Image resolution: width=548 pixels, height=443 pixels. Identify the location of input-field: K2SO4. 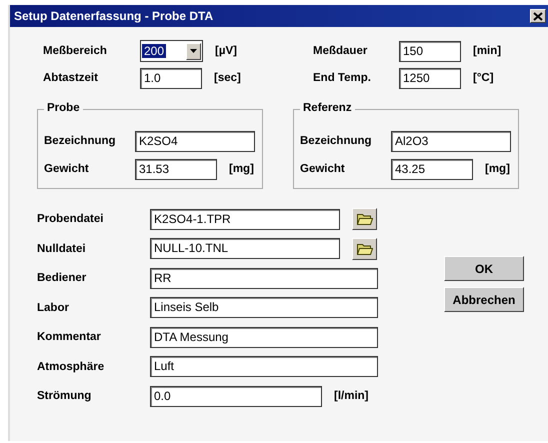
(195, 141).